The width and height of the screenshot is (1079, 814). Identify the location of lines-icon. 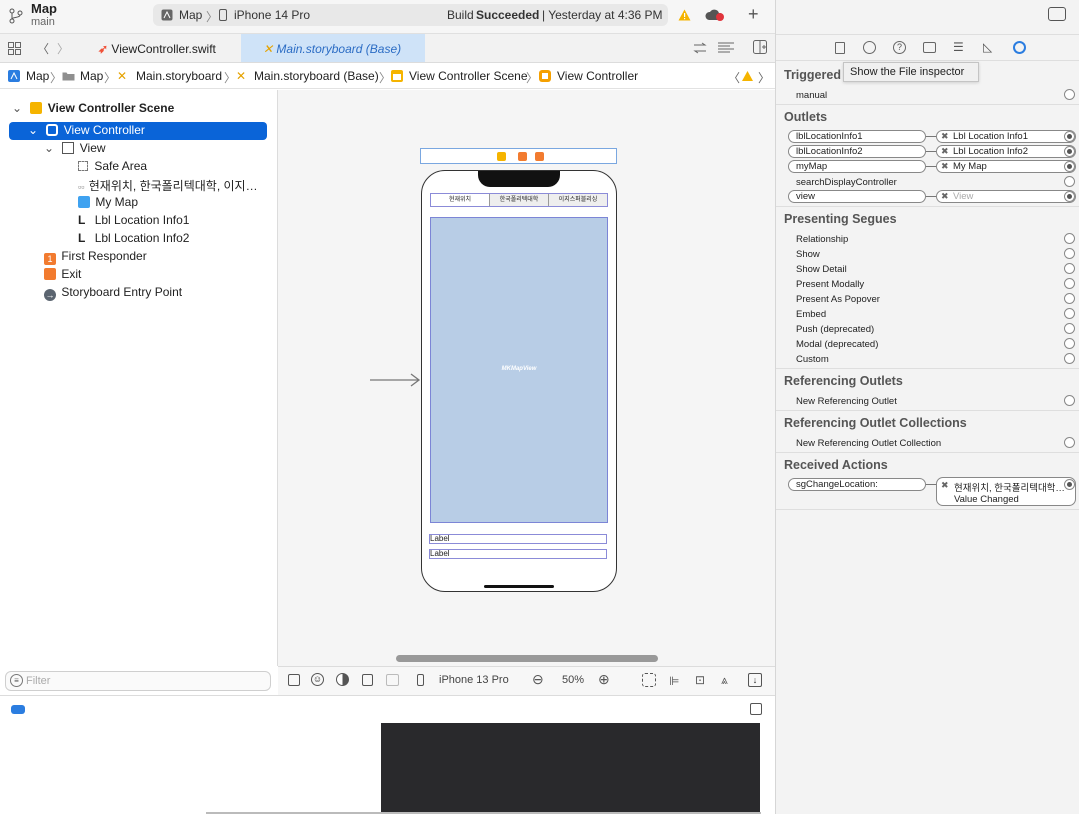
(726, 48).